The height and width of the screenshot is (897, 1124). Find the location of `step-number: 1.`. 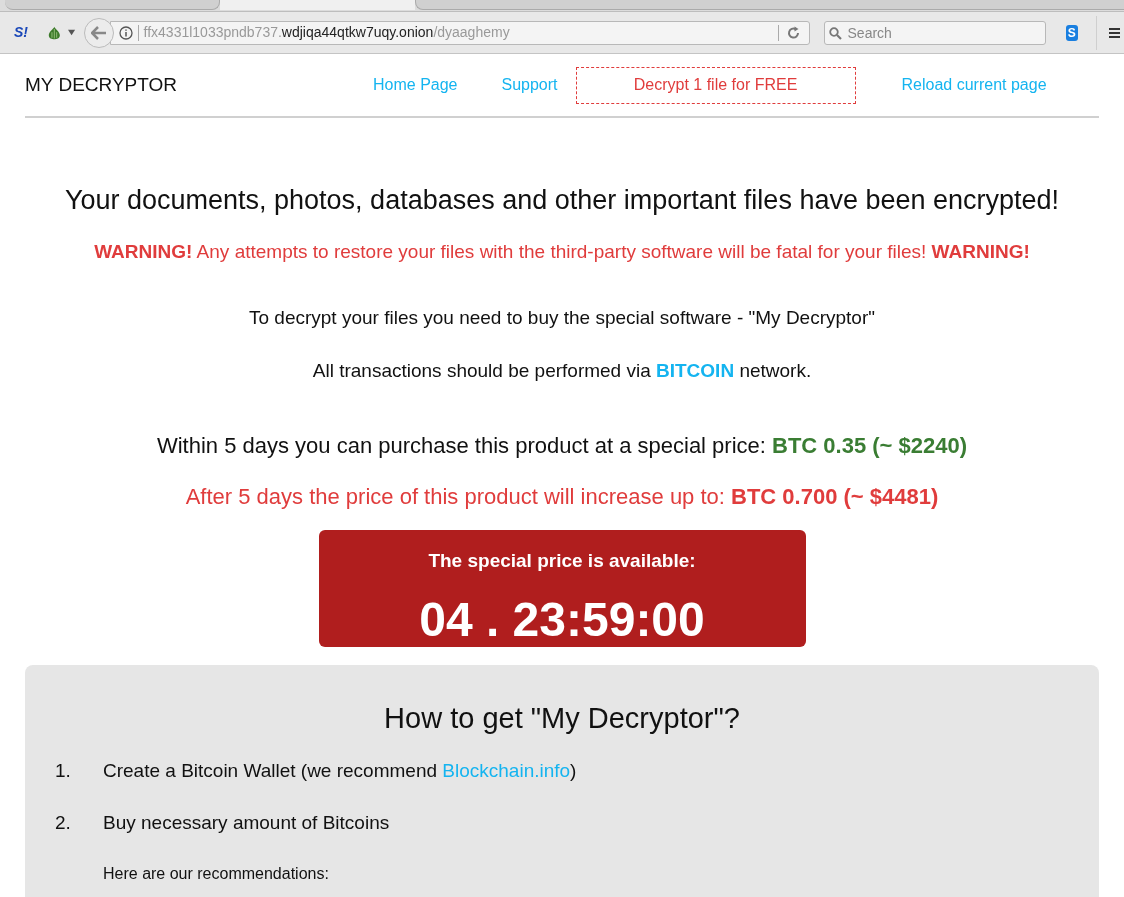

step-number: 1. is located at coordinates (63, 770).